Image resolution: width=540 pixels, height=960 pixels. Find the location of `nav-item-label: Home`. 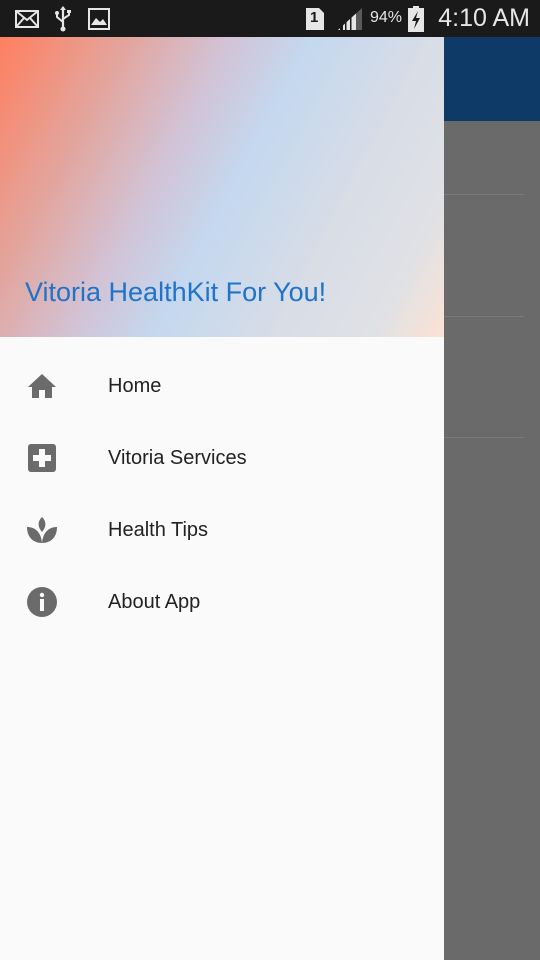

nav-item-label: Home is located at coordinates (135, 385).